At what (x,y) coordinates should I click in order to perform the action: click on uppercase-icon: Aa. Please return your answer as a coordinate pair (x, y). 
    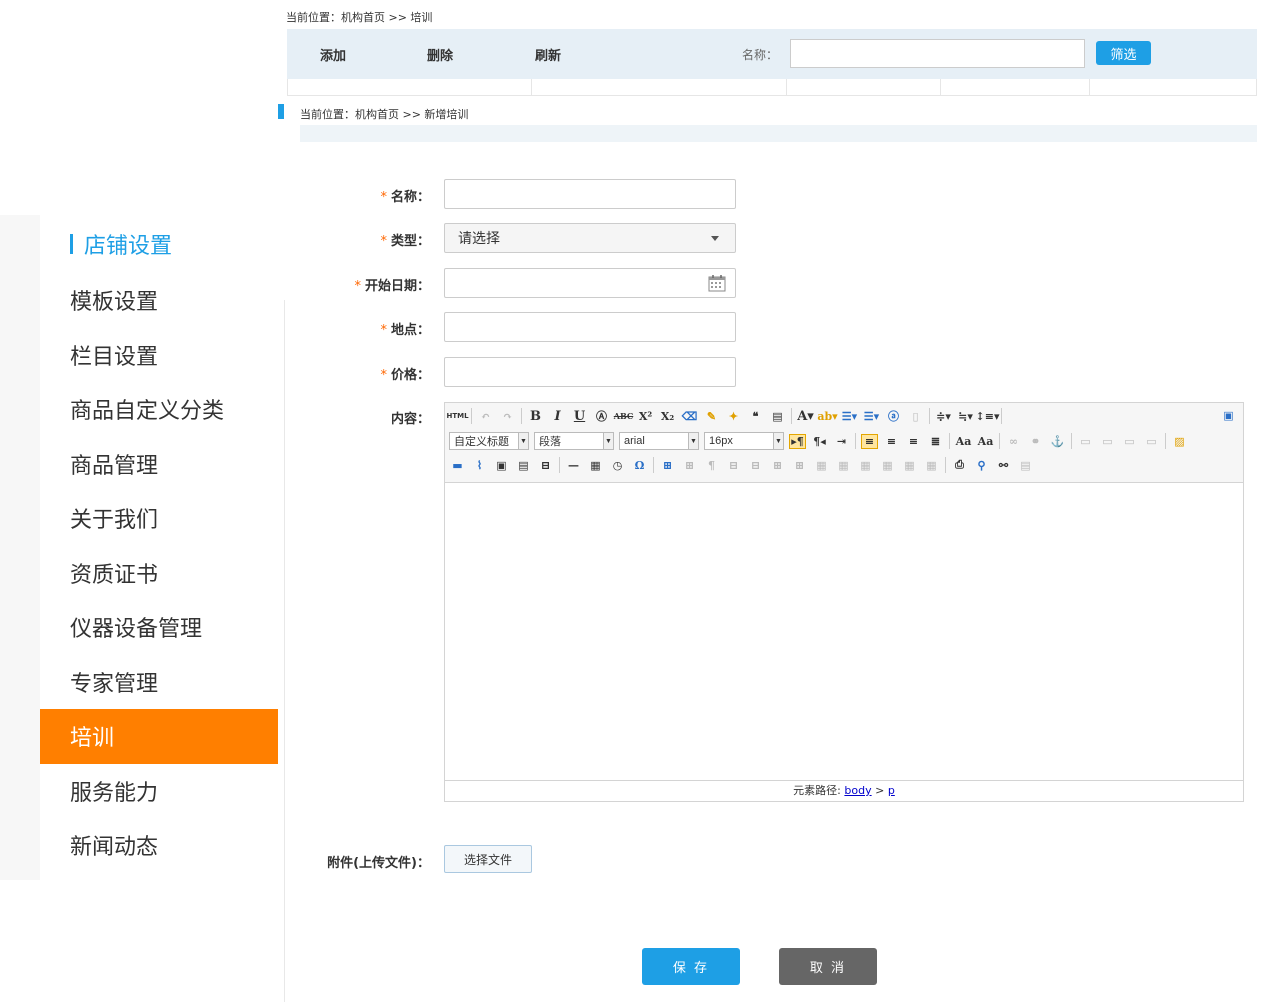
    Looking at the image, I should click on (963, 441).